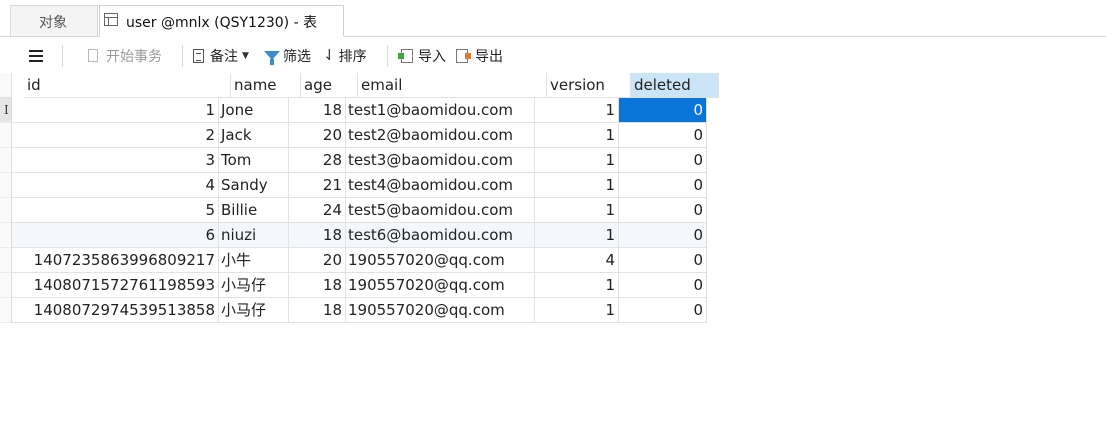 The height and width of the screenshot is (446, 1106). Describe the element at coordinates (254, 135) in the screenshot. I see `cell-name: Jack` at that location.